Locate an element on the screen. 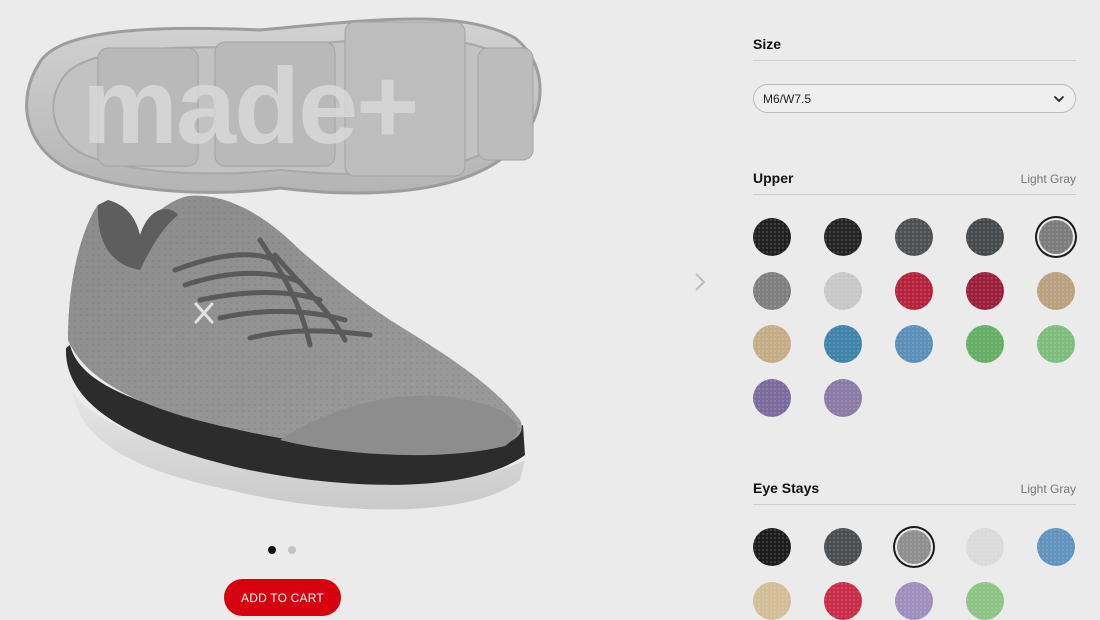  chevron-down-icon is located at coordinates (1059, 98).